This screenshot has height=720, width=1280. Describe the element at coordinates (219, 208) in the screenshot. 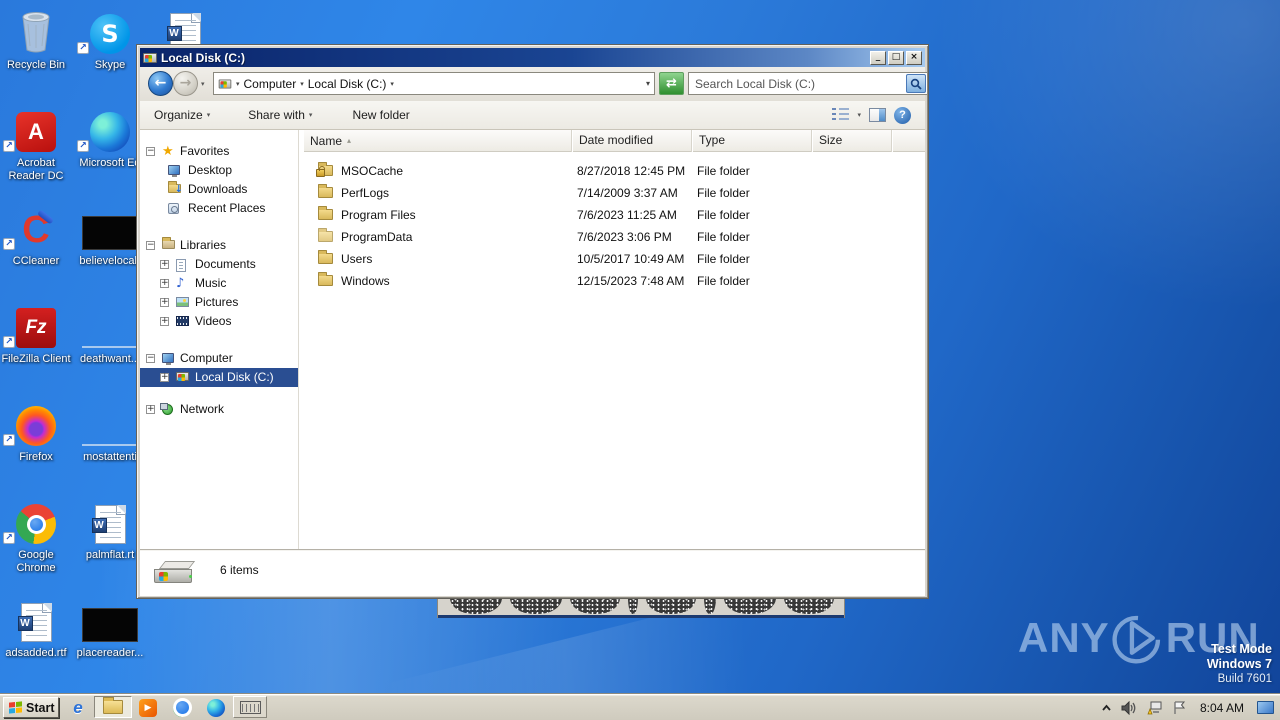

I see `sidebar-item-recent-places: Recent Places` at that location.